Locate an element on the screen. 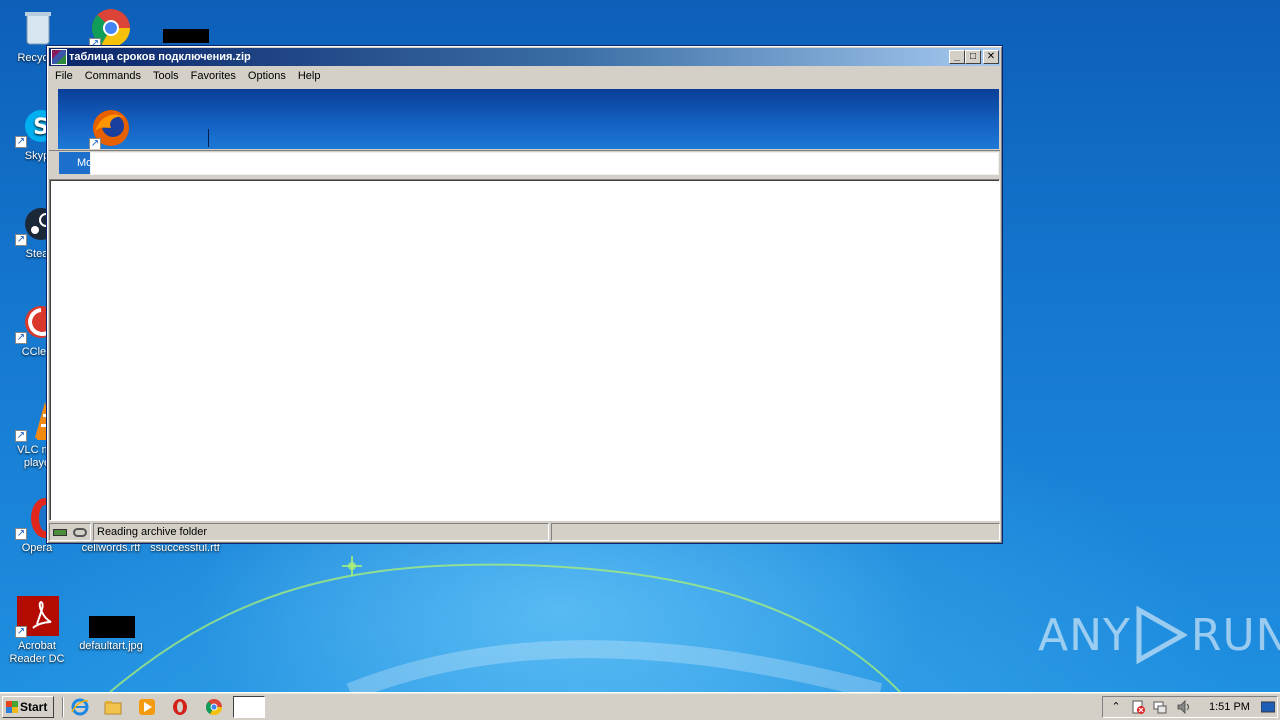 This screenshot has width=1280, height=720. desktop-icon-label-partial: Mo is located at coordinates (75, 163).